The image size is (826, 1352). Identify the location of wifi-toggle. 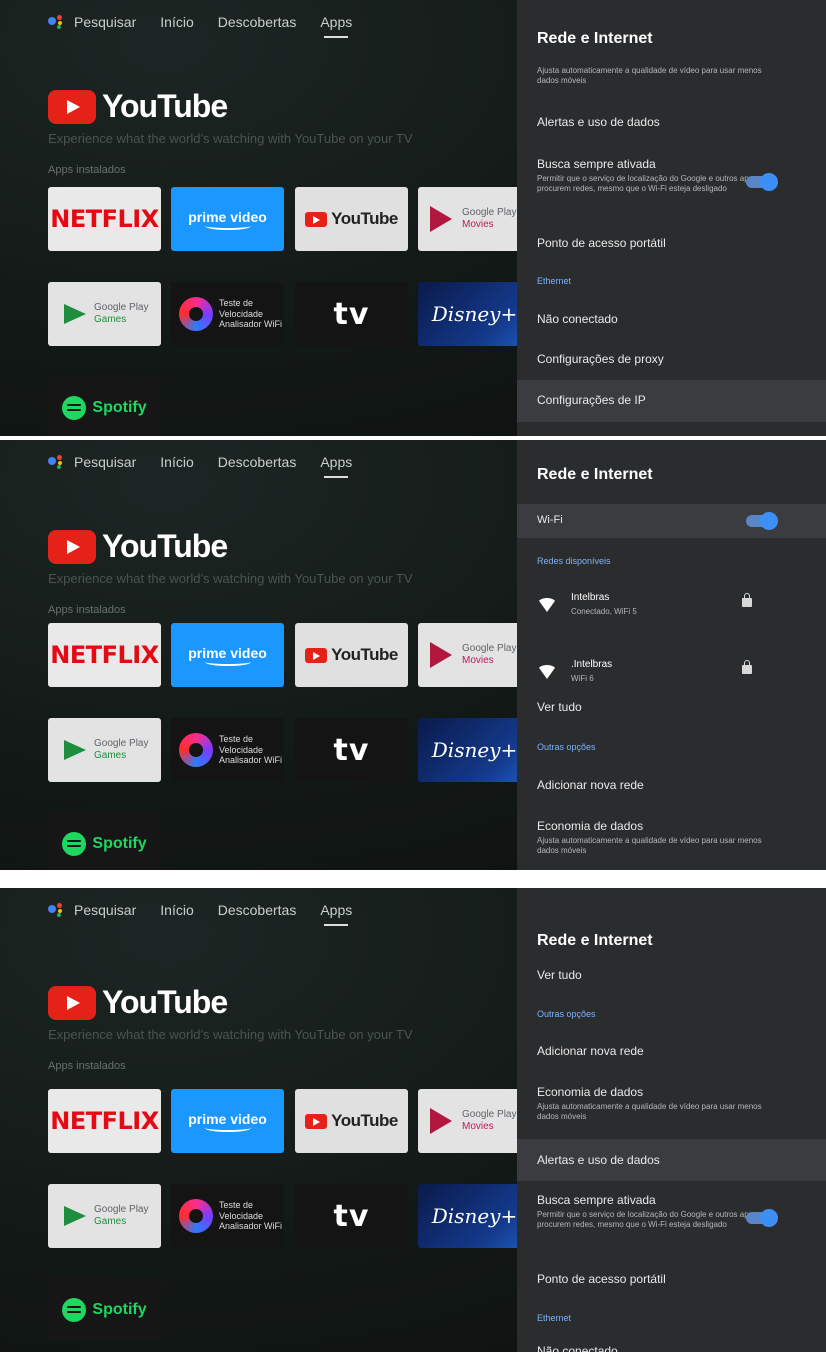
(762, 521).